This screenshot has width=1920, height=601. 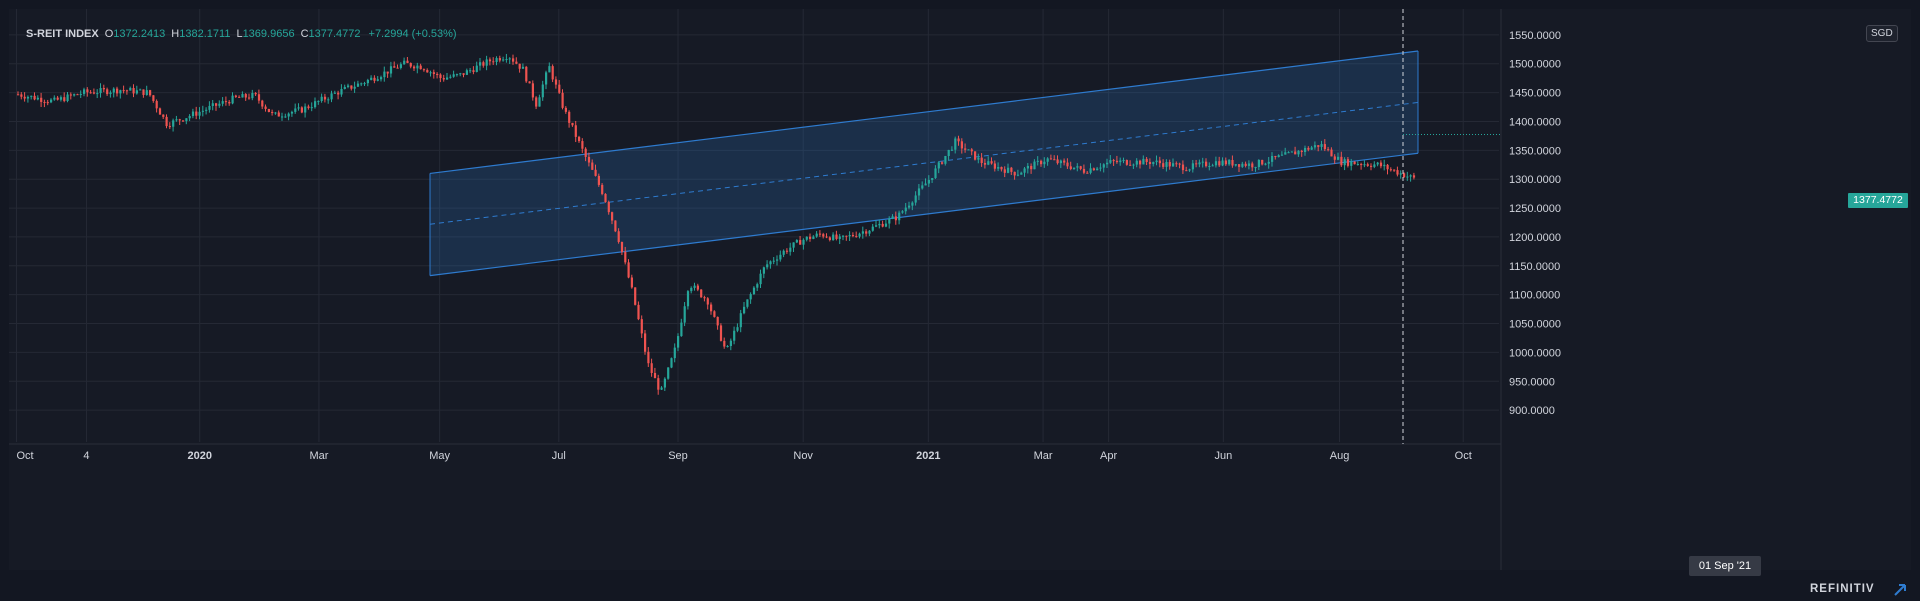 What do you see at coordinates (1535, 353) in the screenshot?
I see `y-tick-label: 1000.0000` at bounding box center [1535, 353].